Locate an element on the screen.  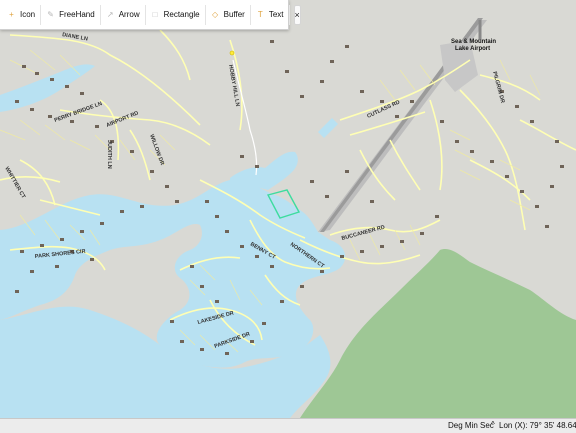
tool-arrow: ↗ Arrow is located at coordinates (123, 14).